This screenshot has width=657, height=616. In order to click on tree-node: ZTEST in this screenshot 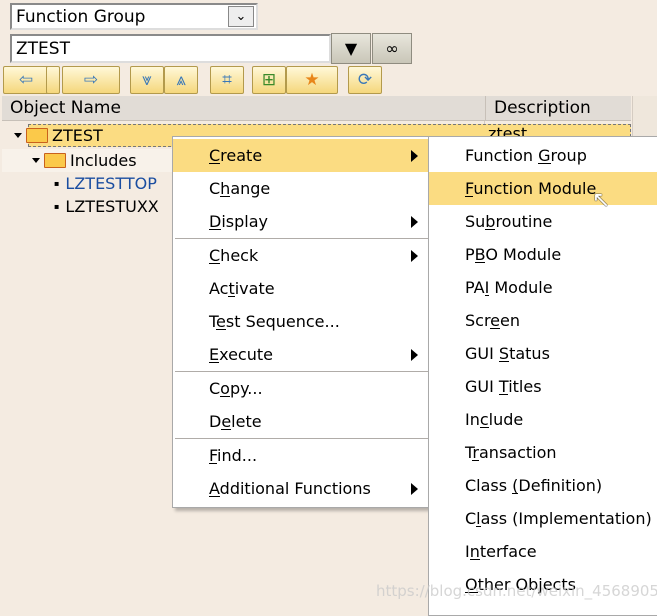, I will do `click(58, 137)`.